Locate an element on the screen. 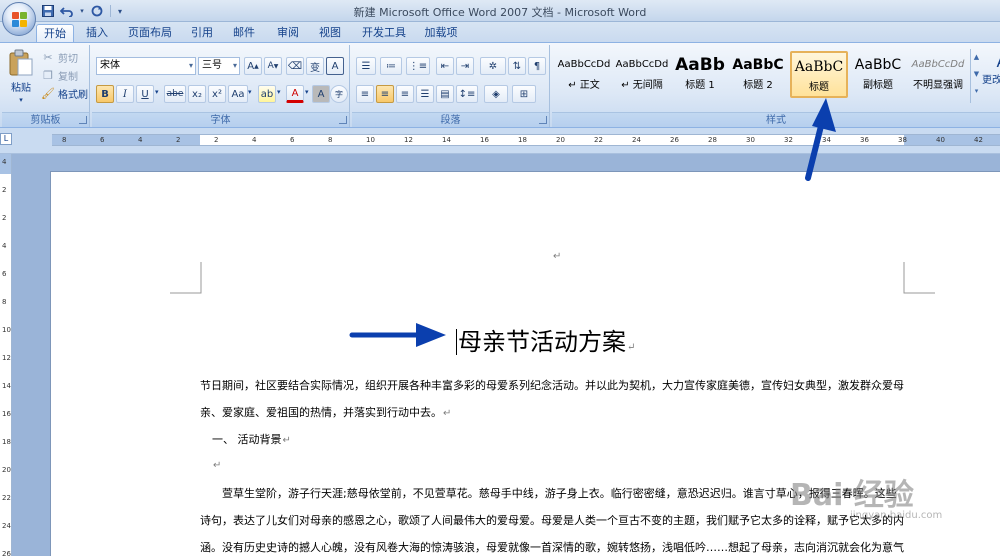 The height and width of the screenshot is (556, 1000). bullets-button: ☰ is located at coordinates (366, 66).